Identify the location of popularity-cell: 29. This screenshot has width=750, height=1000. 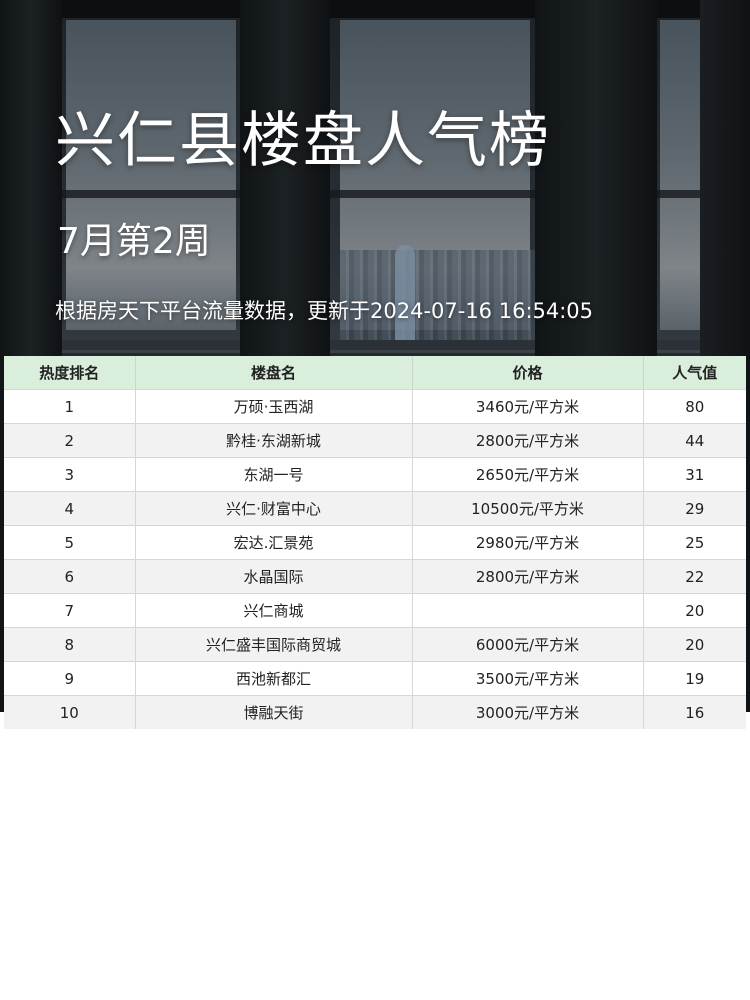
(694, 508).